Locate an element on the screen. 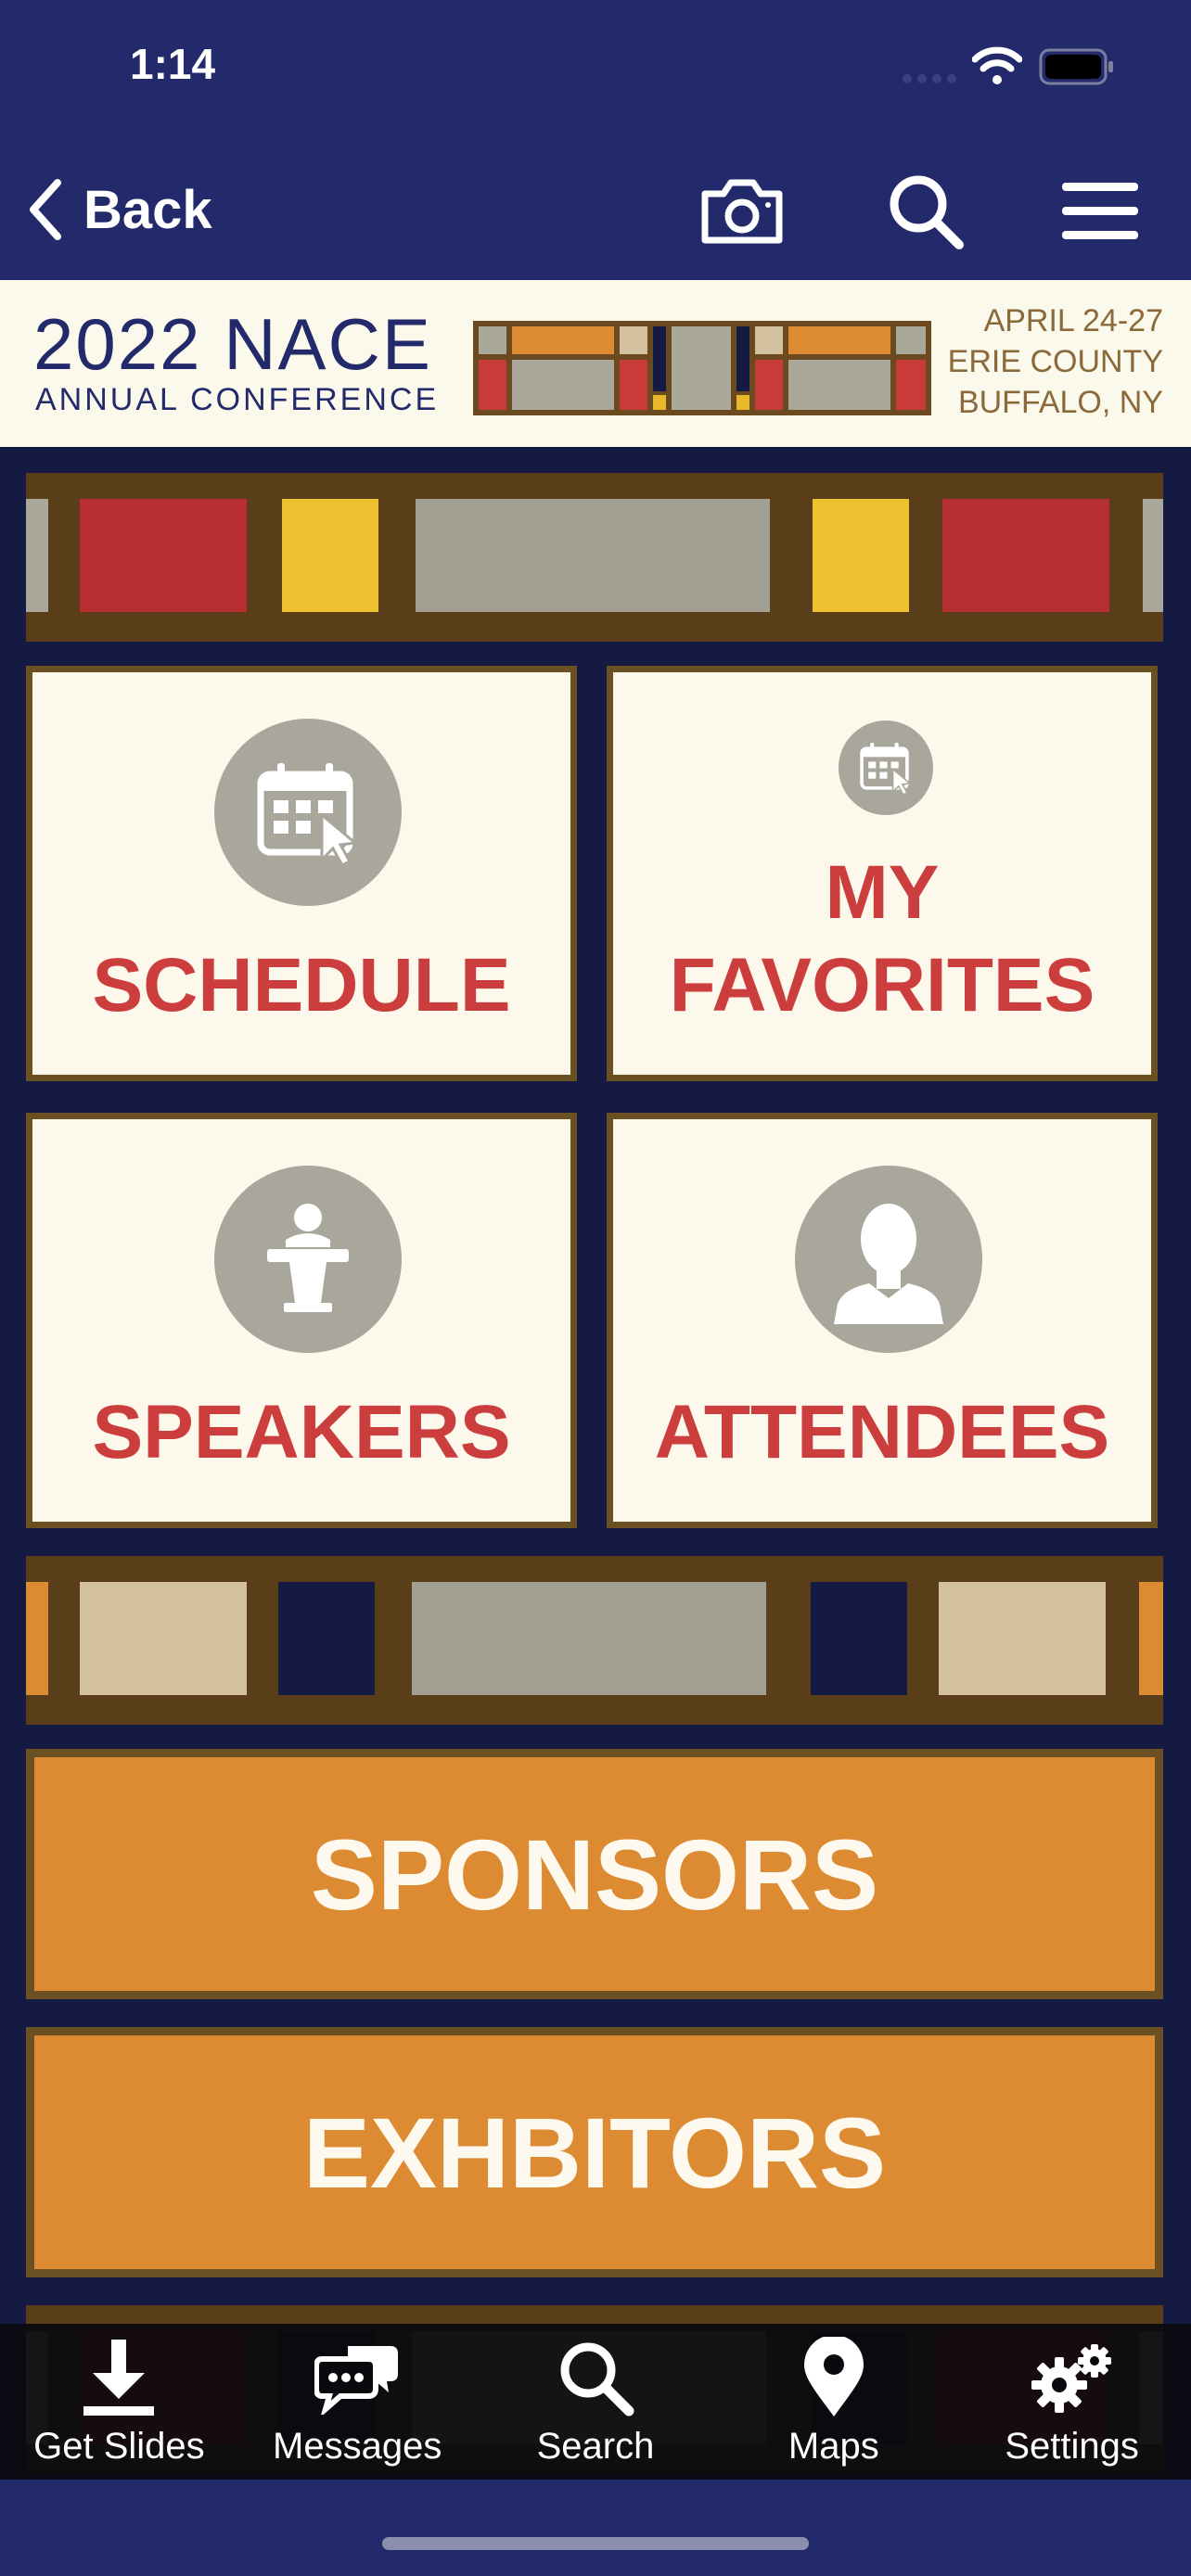 The image size is (1191, 2576). schedule-icon-circle is located at coordinates (308, 813).